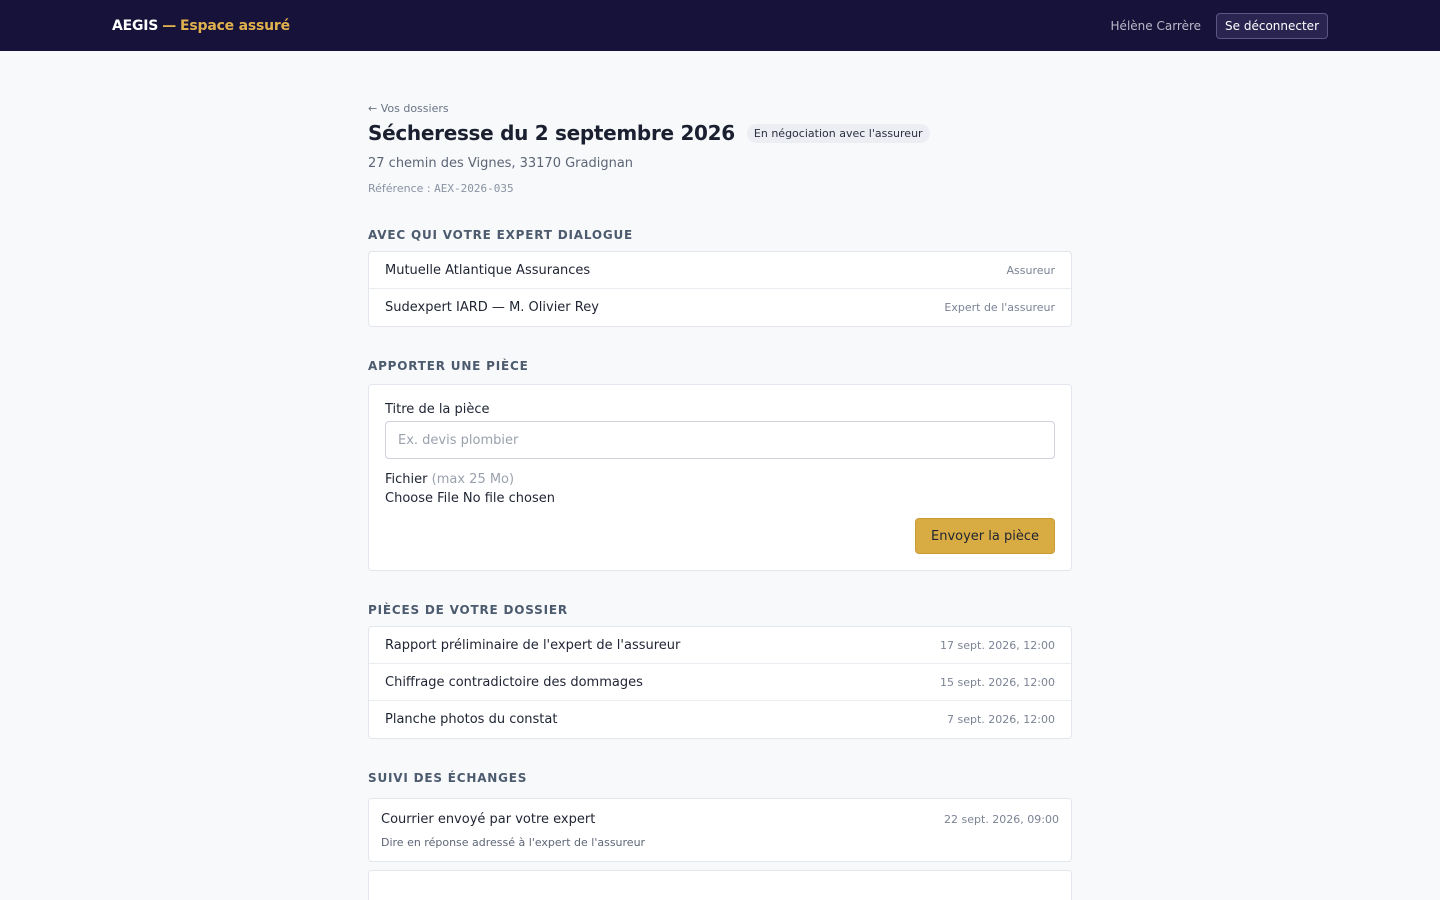 The image size is (1440, 900). Describe the element at coordinates (501, 235) in the screenshot. I see `contacts-section-title: Avec qui votre expert dialogue` at that location.